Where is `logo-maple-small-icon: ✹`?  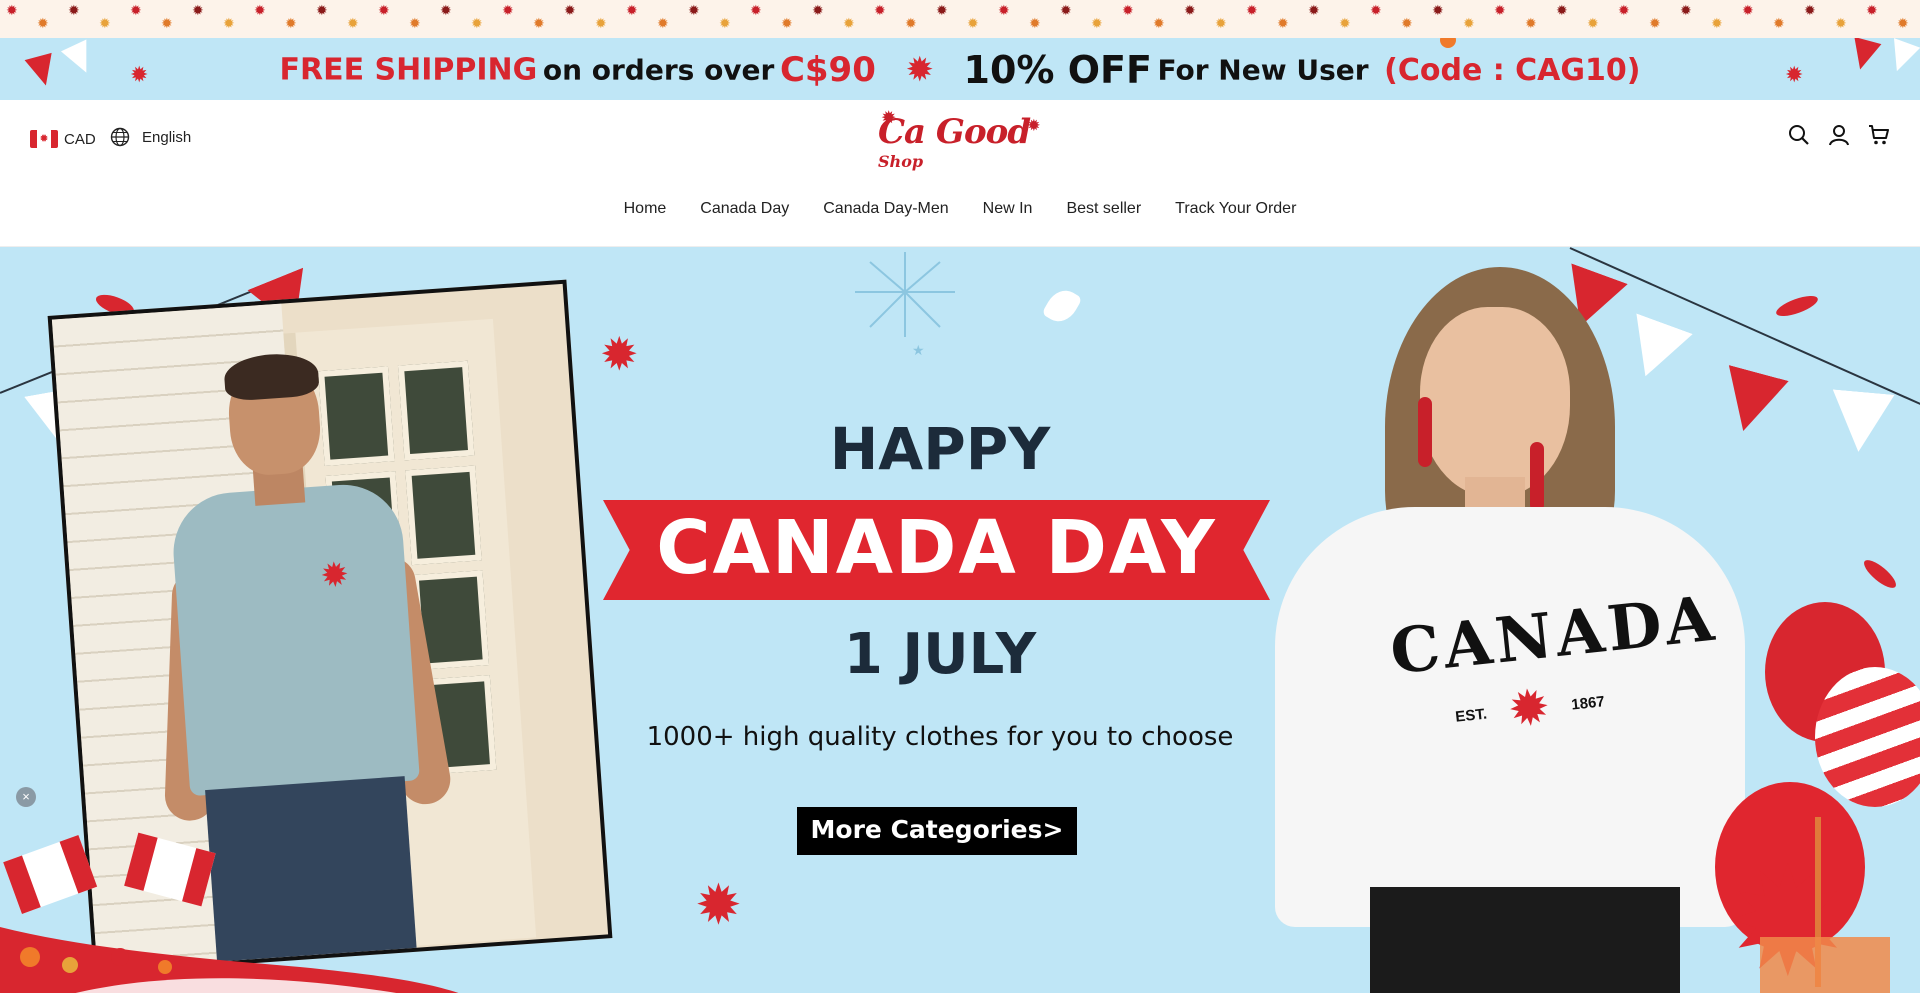
logo-maple-small-icon: ✹ is located at coordinates (1034, 126).